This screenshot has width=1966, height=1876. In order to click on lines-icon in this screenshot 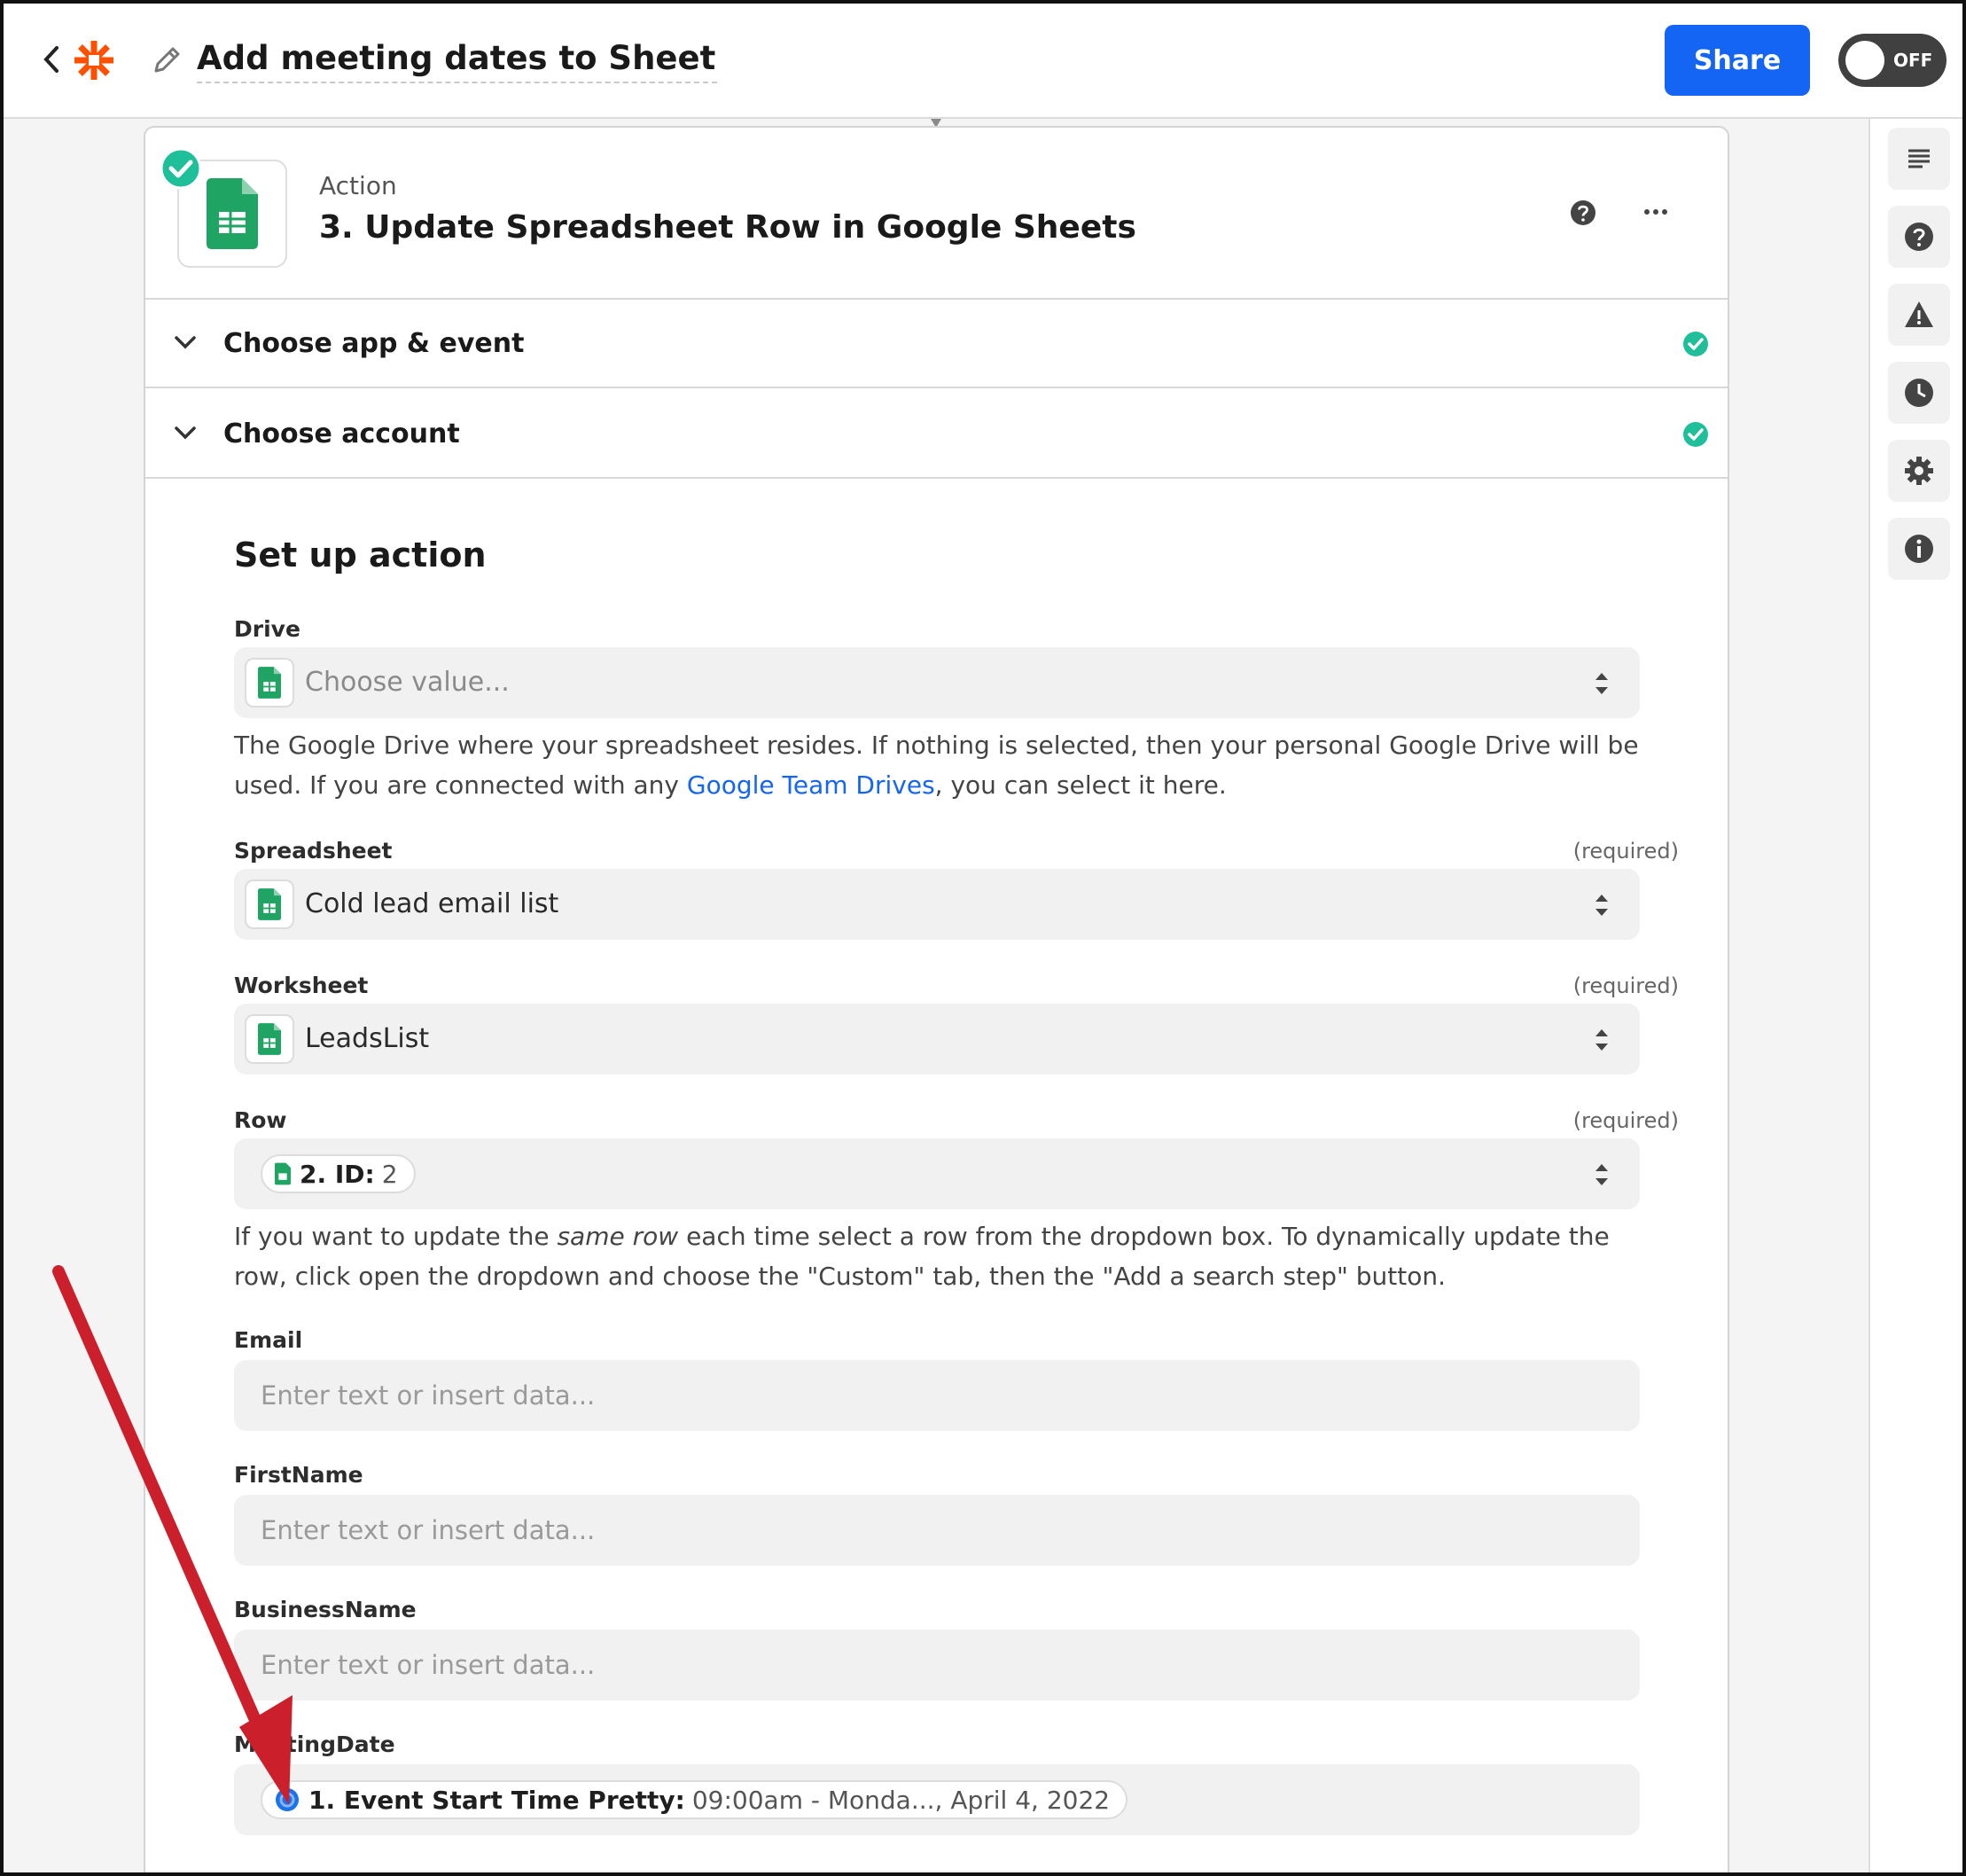, I will do `click(1919, 158)`.